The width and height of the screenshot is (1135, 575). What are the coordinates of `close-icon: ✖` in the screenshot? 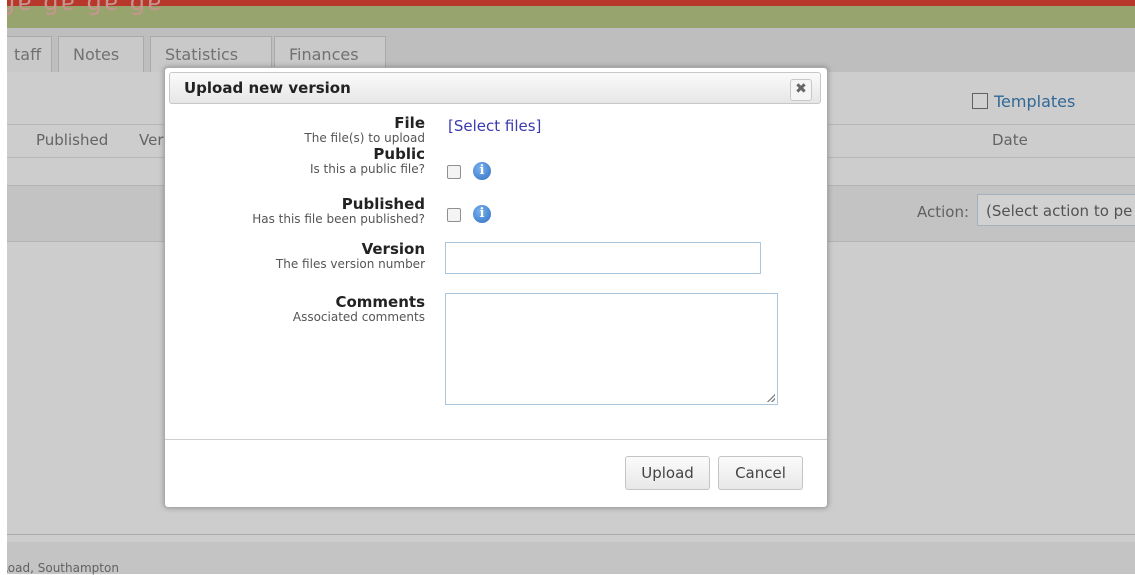 It's located at (801, 90).